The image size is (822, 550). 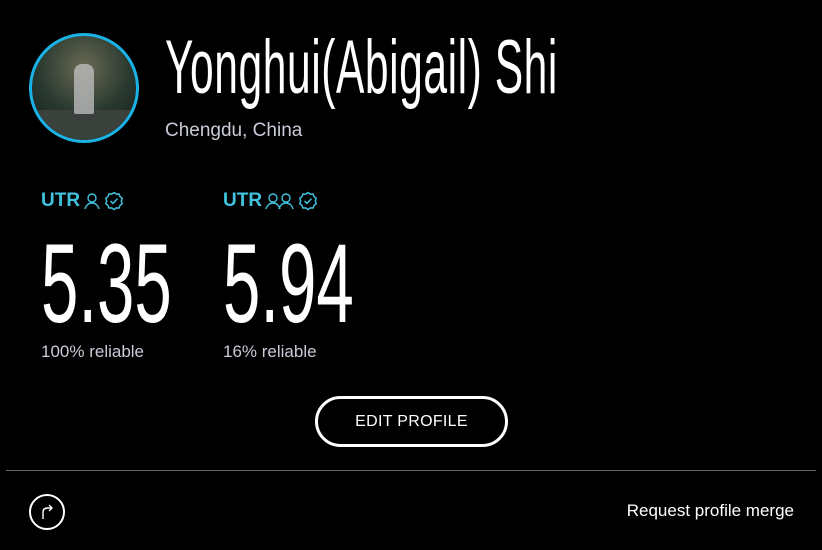 I want to click on profile-avatar, so click(x=84, y=88).